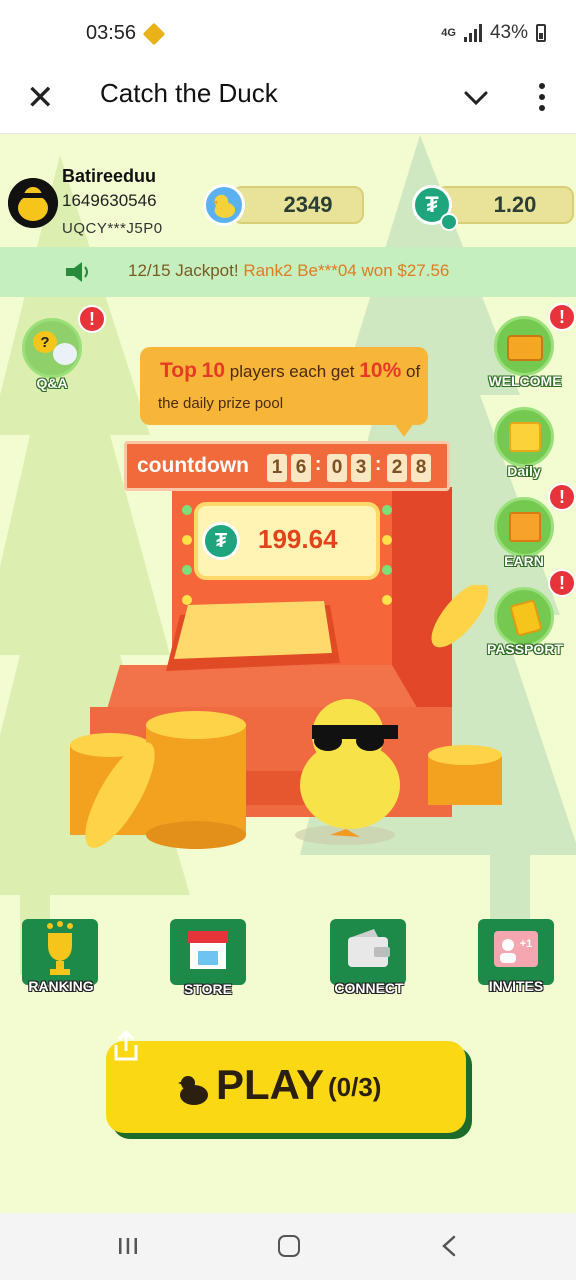 The width and height of the screenshot is (576, 1280). I want to click on profile-name: Batireeduu, so click(109, 176).